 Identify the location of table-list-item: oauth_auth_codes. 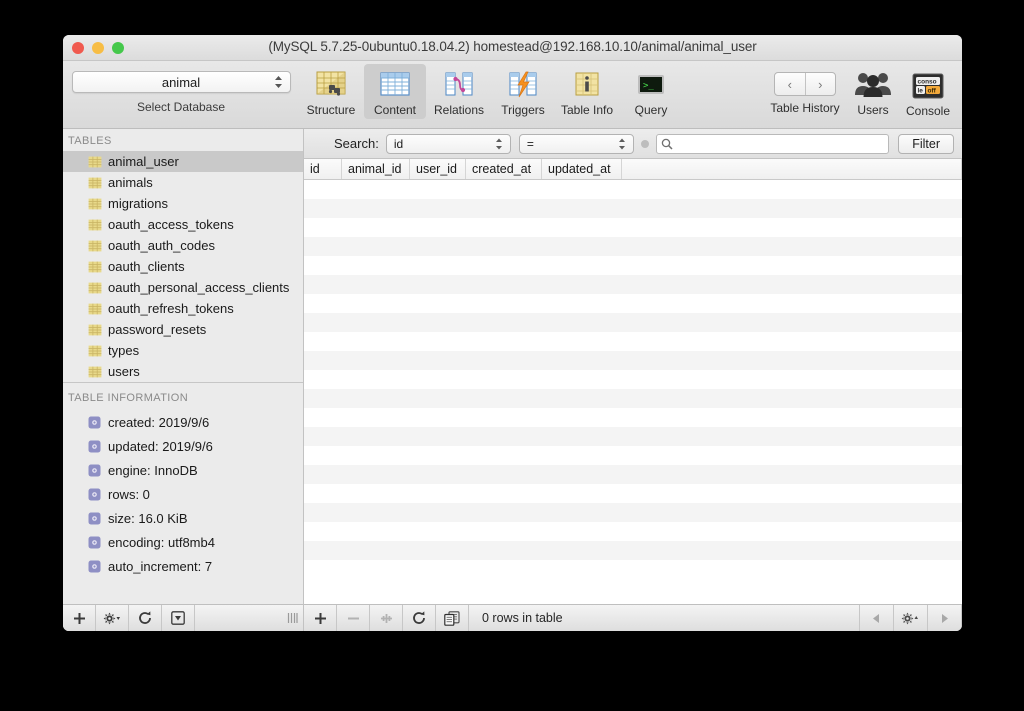
(183, 245).